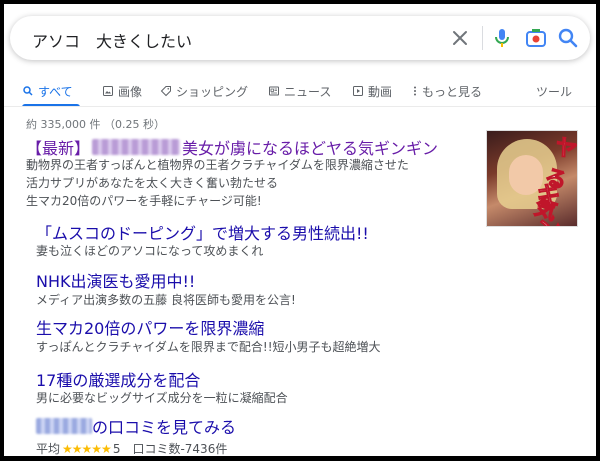  Describe the element at coordinates (502, 38) in the screenshot. I see `microphone-icon` at that location.